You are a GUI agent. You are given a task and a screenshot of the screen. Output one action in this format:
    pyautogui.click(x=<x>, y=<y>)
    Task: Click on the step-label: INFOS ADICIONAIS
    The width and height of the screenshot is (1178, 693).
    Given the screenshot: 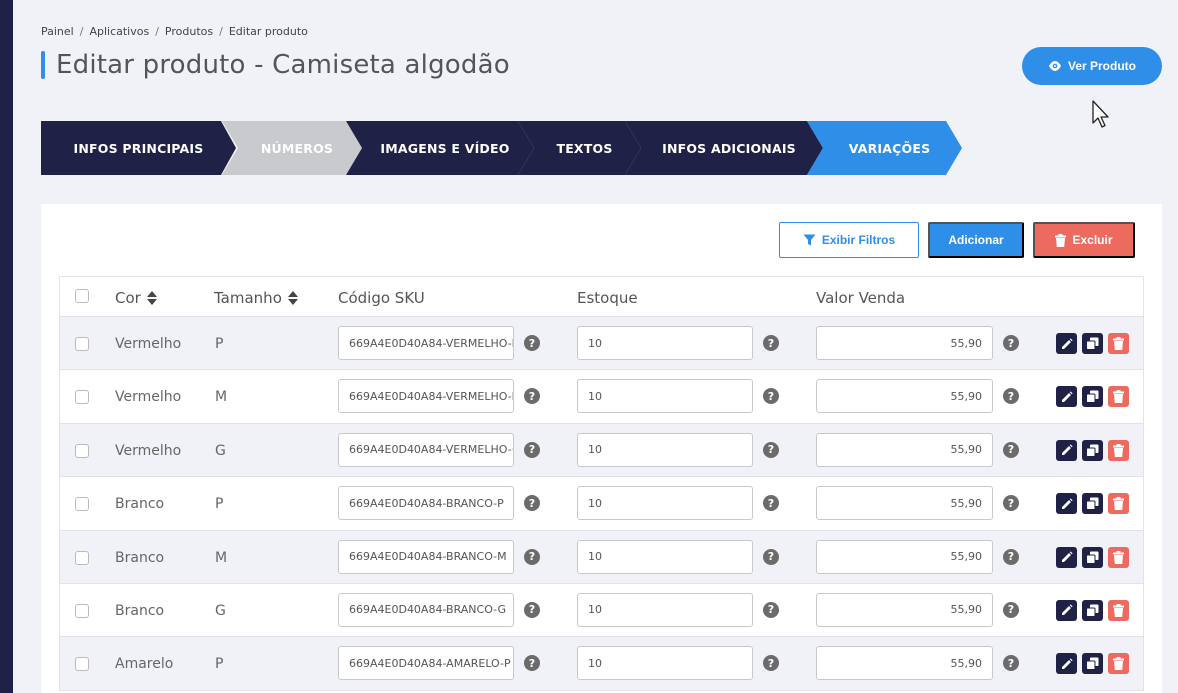 What is the action you would take?
    pyautogui.click(x=729, y=148)
    